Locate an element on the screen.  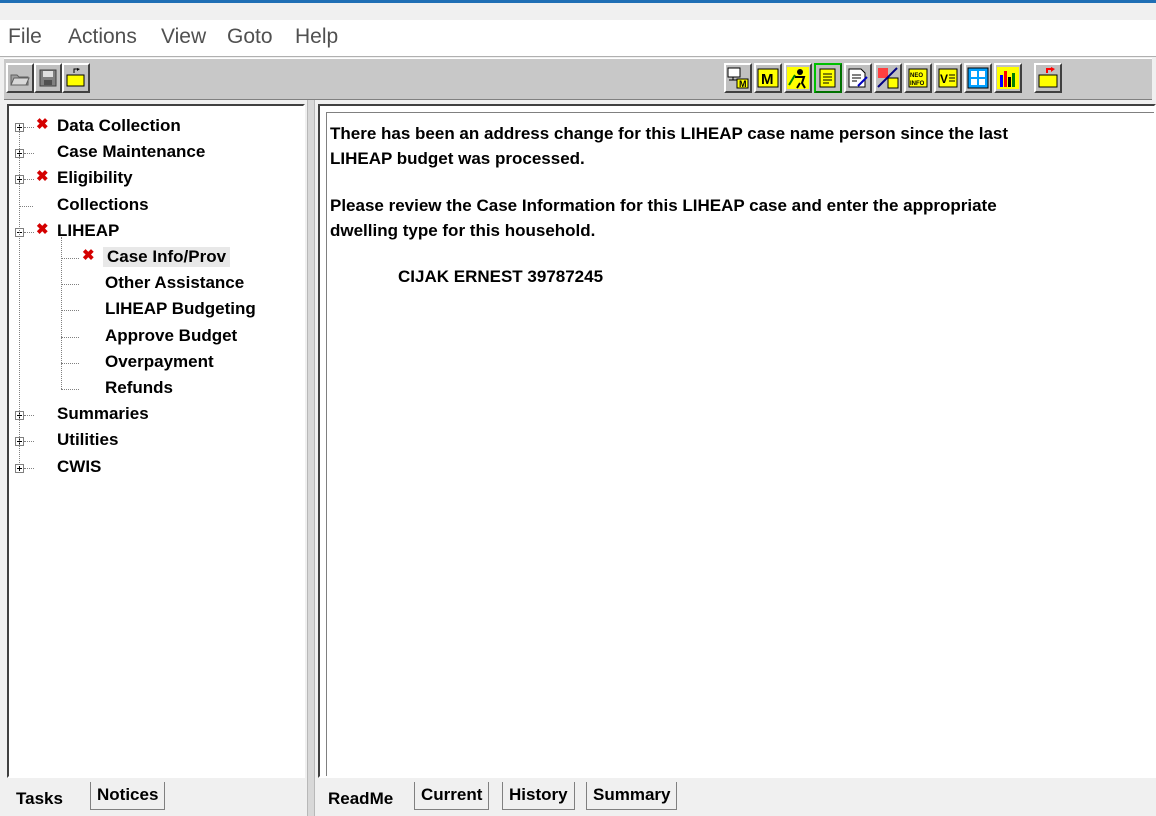
menu-goto: Goto is located at coordinates (250, 37).